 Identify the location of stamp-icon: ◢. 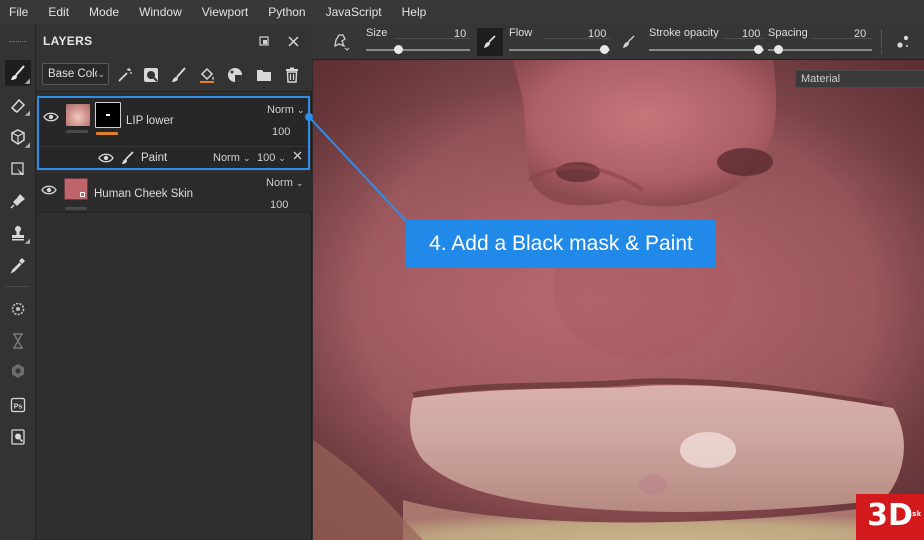
(18, 233).